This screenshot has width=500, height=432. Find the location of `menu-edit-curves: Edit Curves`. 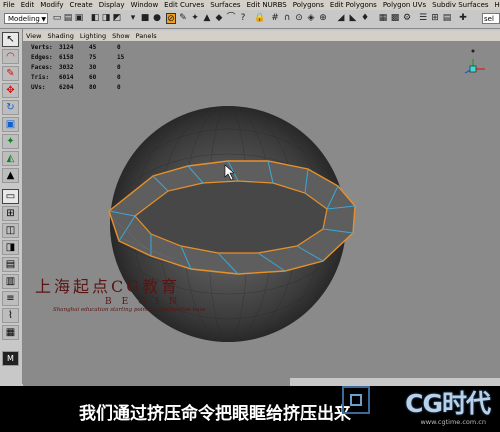

menu-edit-curves: Edit Curves is located at coordinates (184, 5).